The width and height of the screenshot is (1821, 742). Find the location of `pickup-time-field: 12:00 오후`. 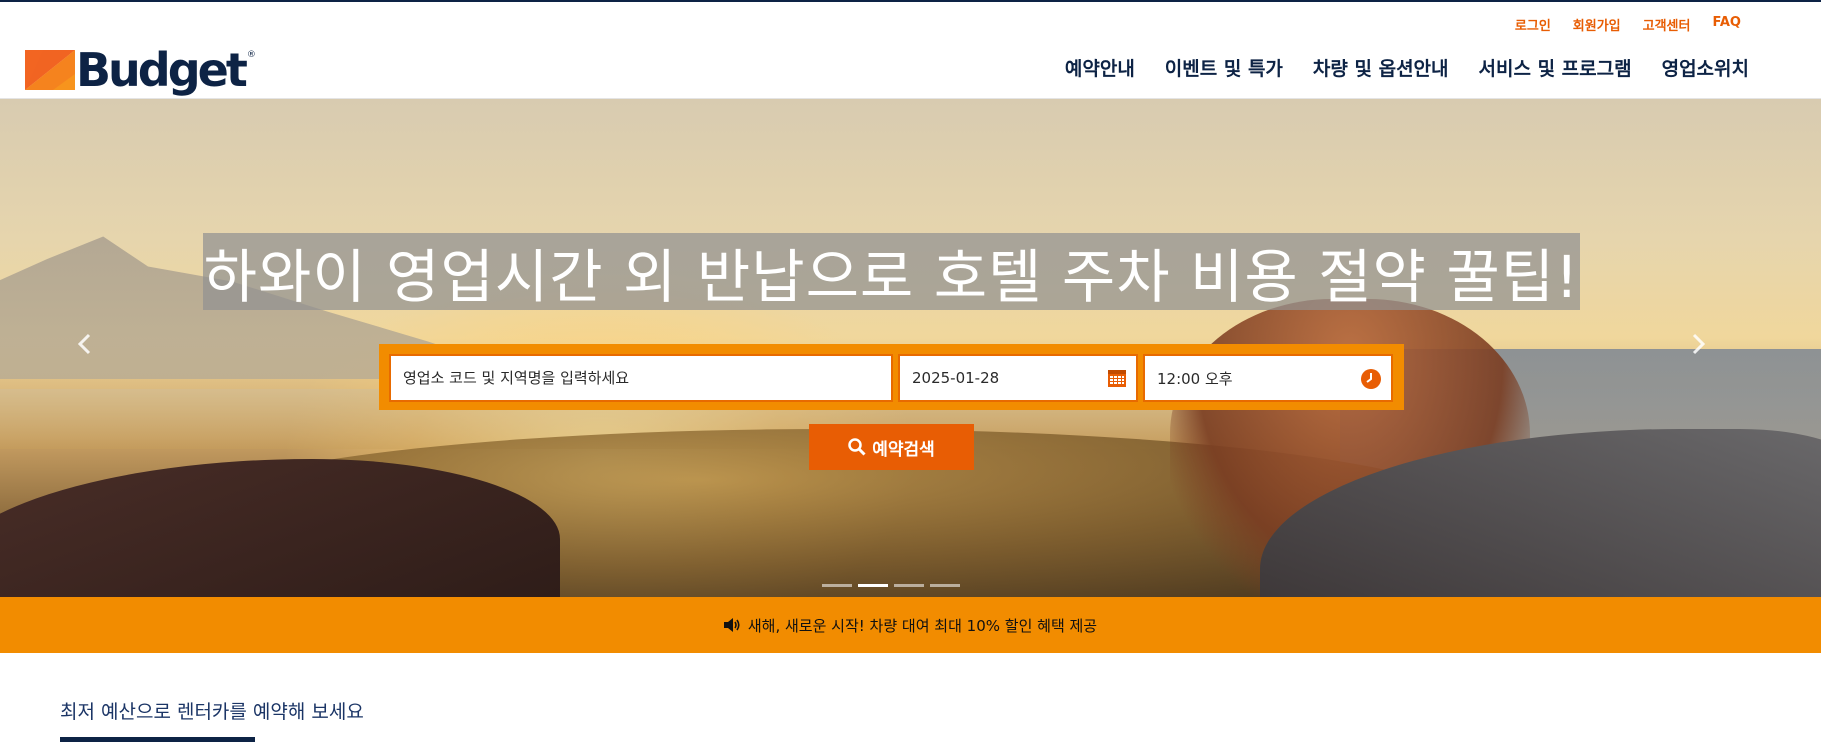

pickup-time-field: 12:00 오후 is located at coordinates (1268, 378).